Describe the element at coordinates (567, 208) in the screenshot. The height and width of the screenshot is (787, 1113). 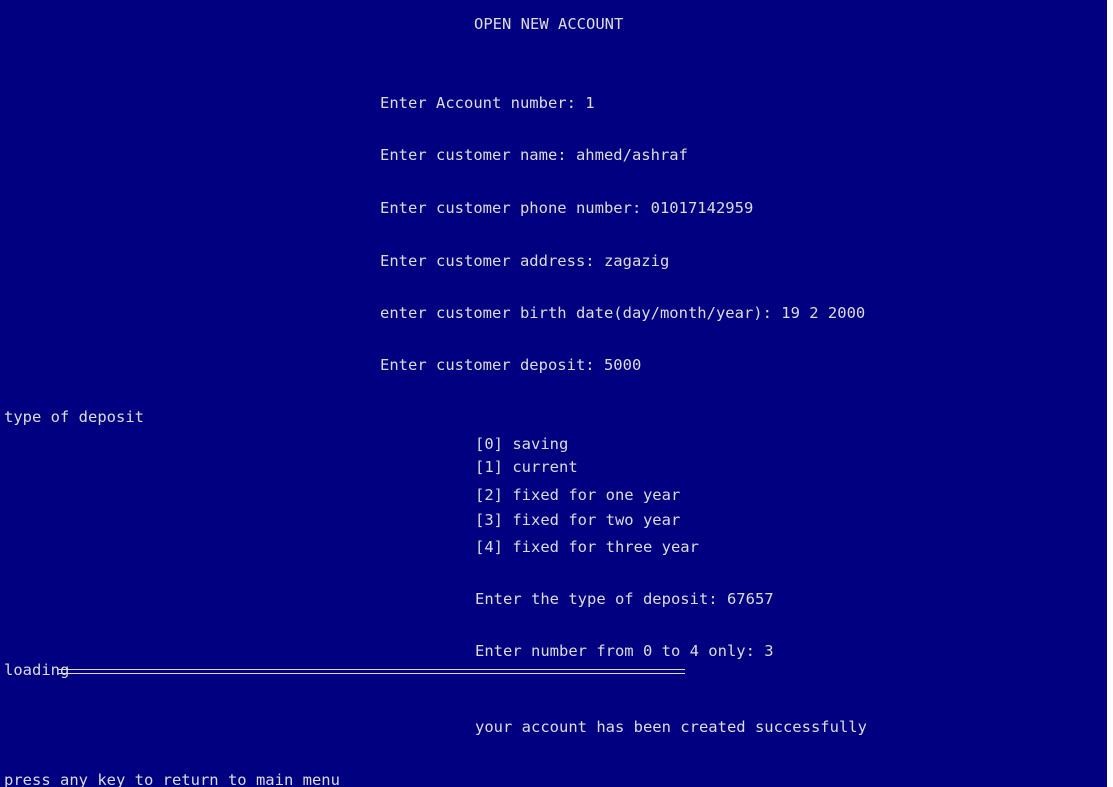
I see `phone-number-prompt: Enter customer phone number: 01017142959` at that location.